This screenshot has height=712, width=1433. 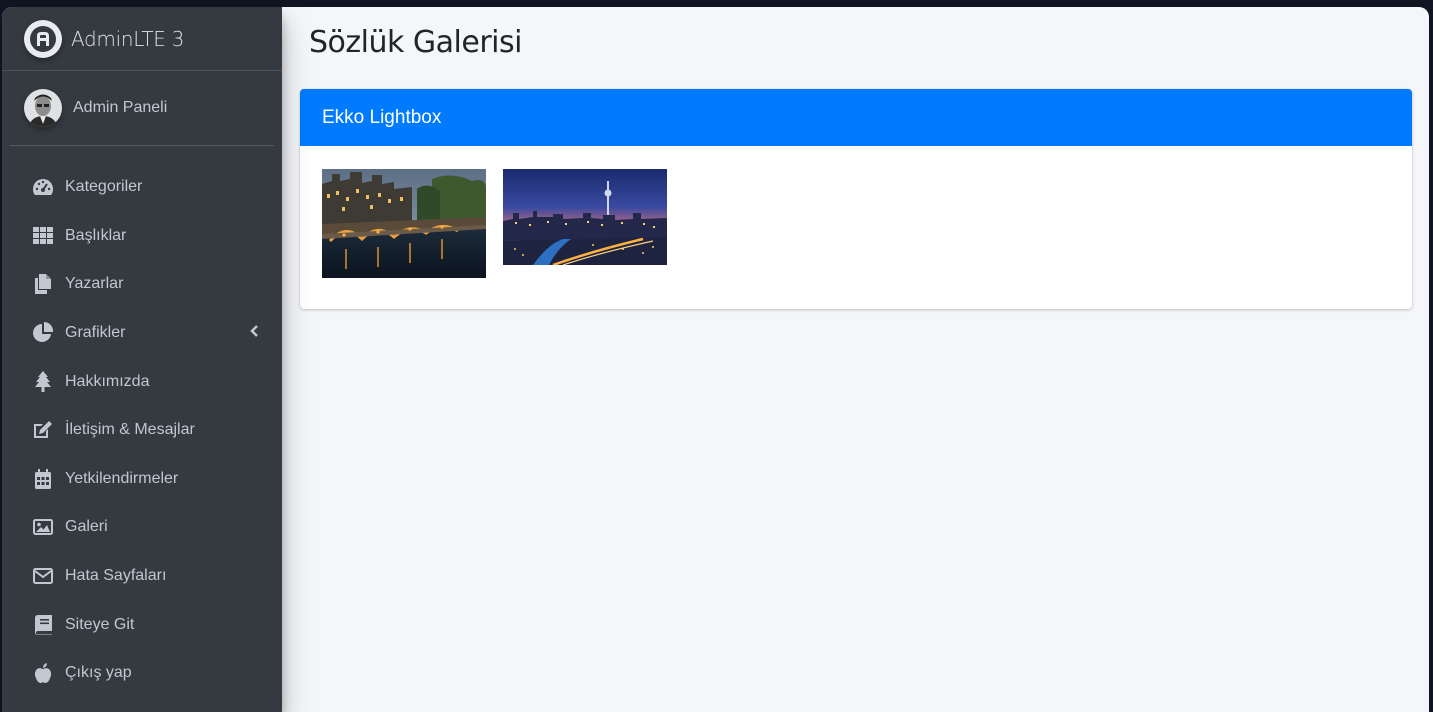 I want to click on brand-text: AdminLTE 3, so click(x=128, y=38).